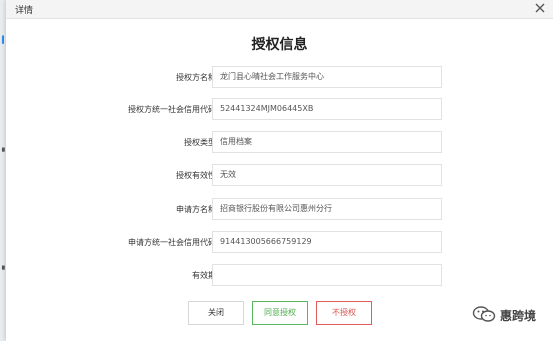 The height and width of the screenshot is (341, 553). What do you see at coordinates (279, 9) in the screenshot?
I see `dialog-titlebar: 详情` at bounding box center [279, 9].